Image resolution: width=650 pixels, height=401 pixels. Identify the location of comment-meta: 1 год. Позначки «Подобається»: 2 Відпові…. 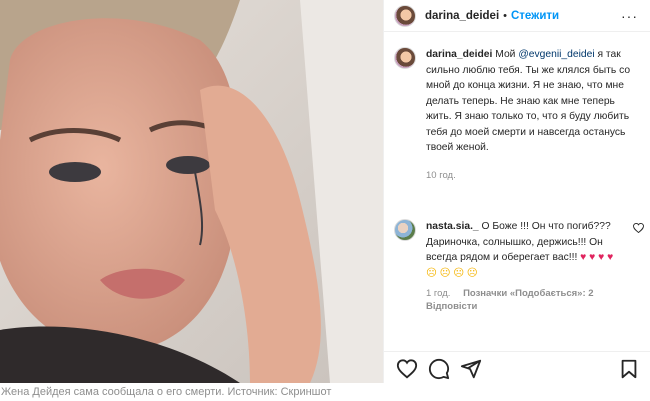
(521, 300).